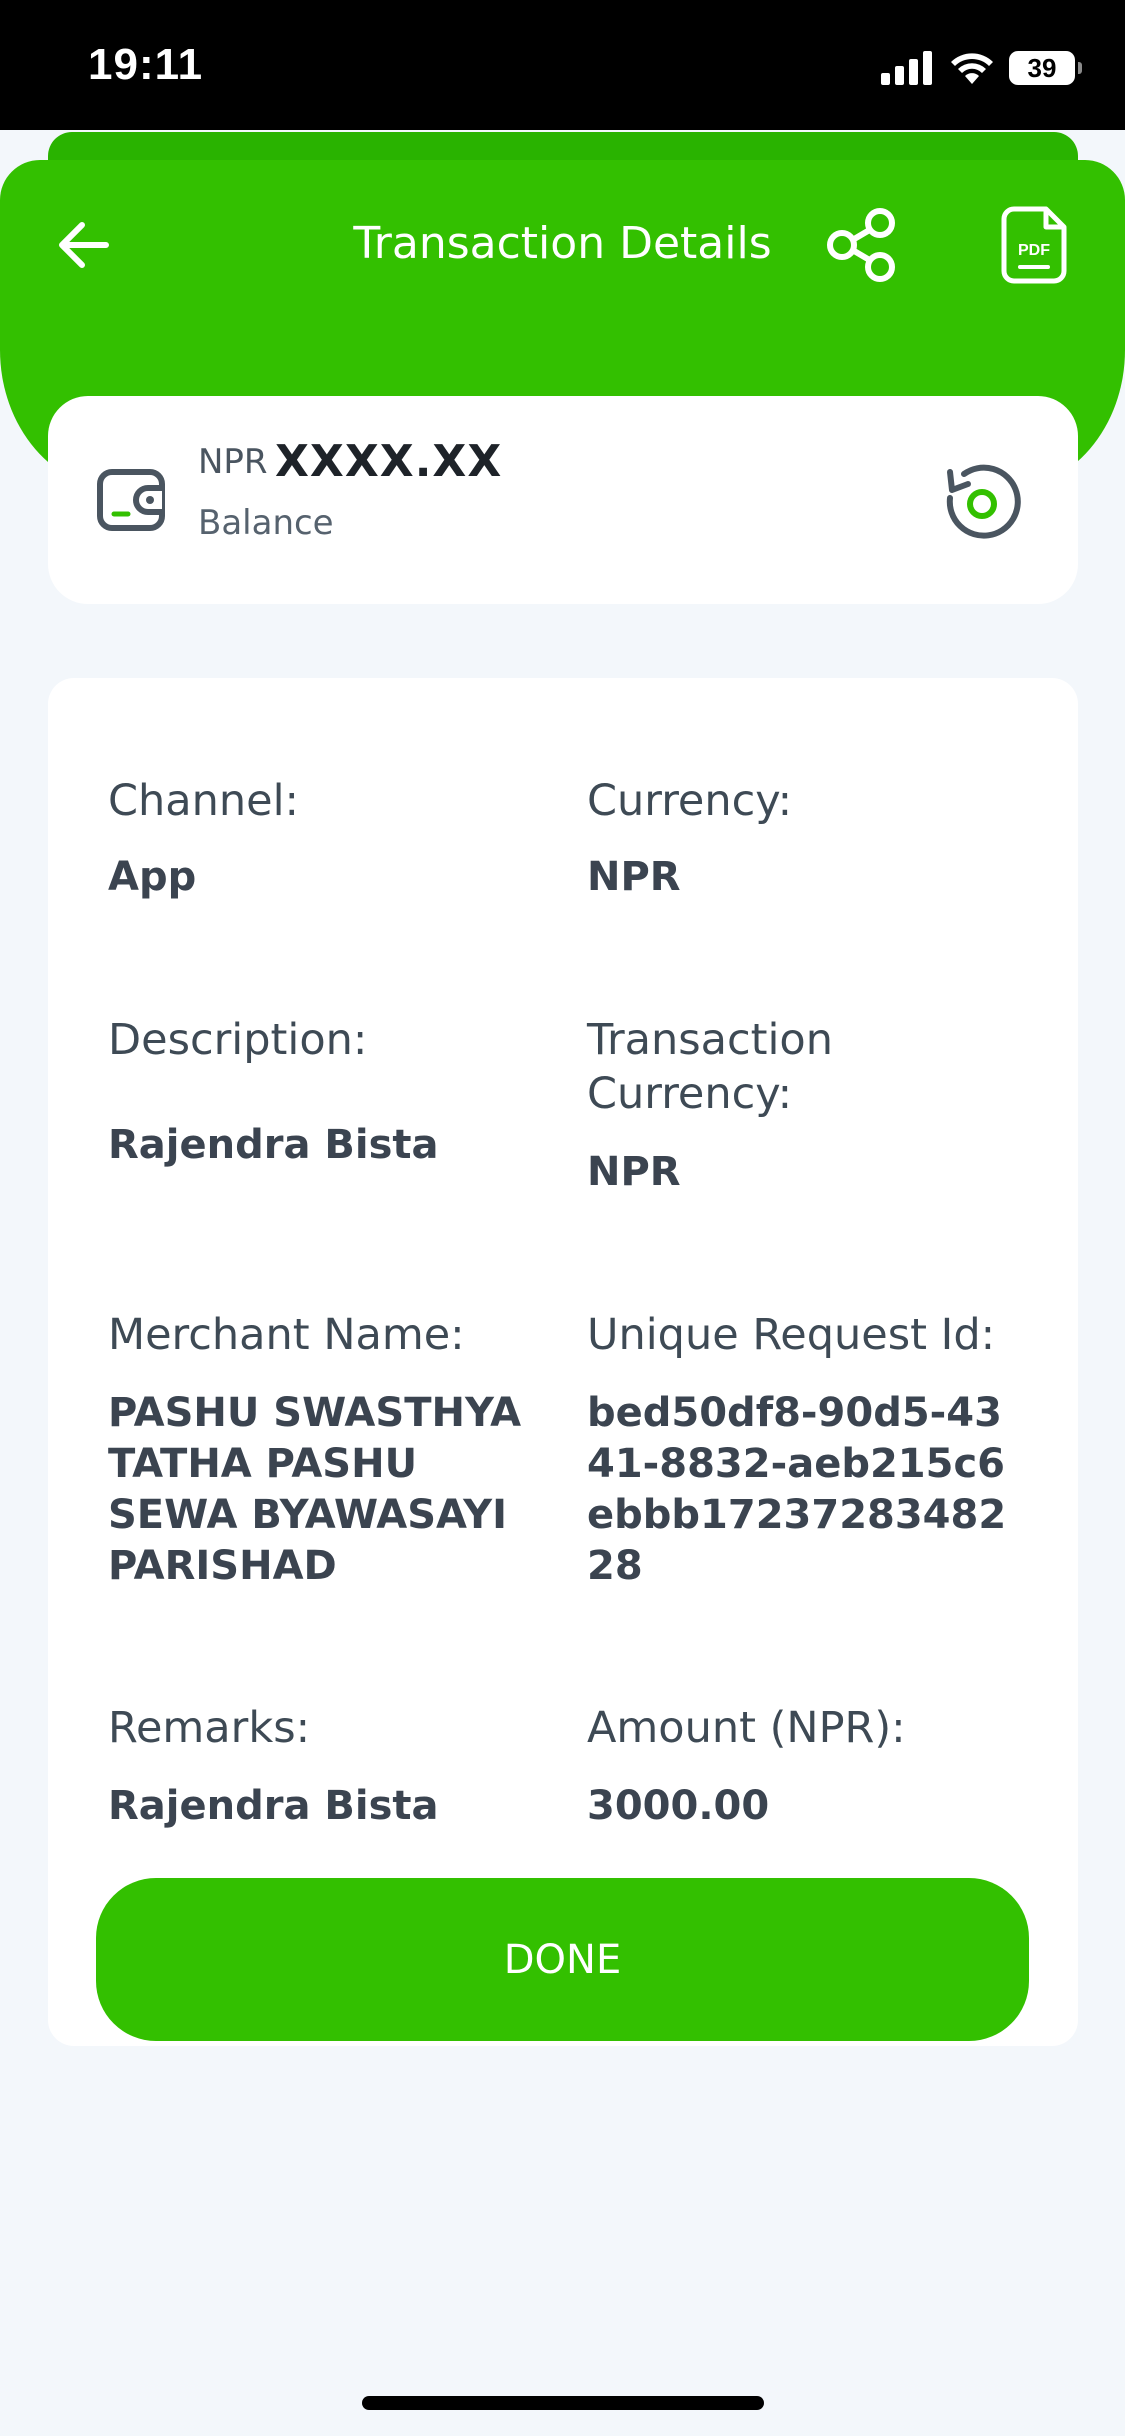 This screenshot has width=1125, height=2436. I want to click on transaction-currency-label: Transaction Currency:, so click(710, 1067).